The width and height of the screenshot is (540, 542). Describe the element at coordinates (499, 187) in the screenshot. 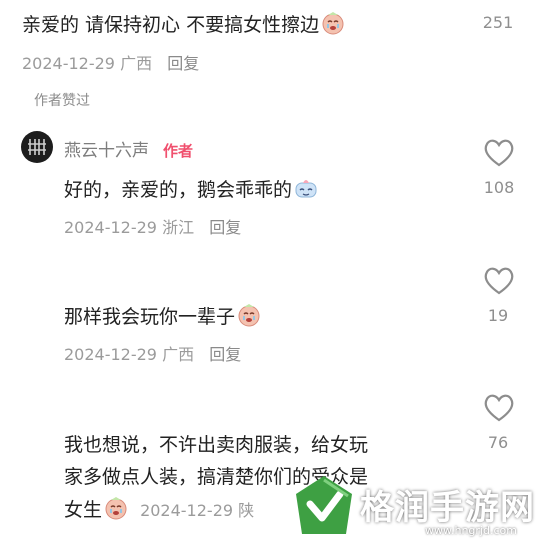

I see `comment-2-like-count: 108` at that location.